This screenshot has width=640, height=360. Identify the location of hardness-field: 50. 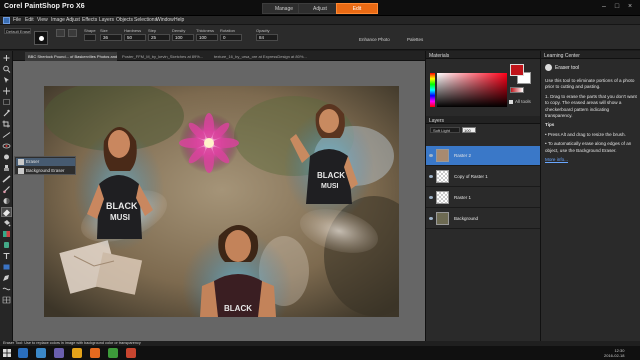
(135, 37).